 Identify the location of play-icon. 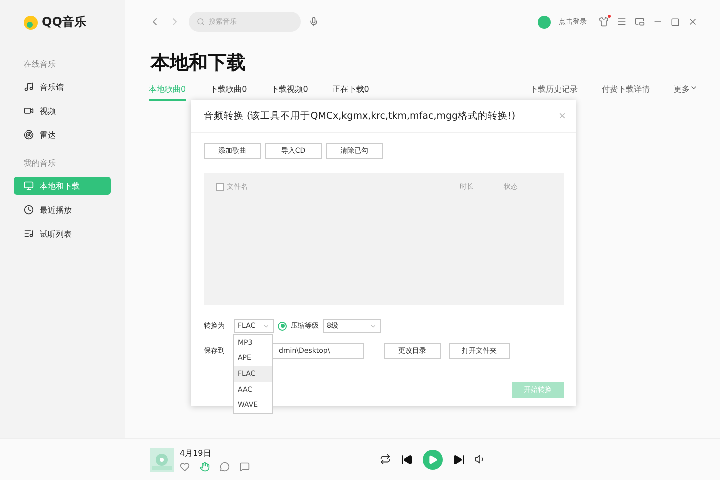
(433, 459).